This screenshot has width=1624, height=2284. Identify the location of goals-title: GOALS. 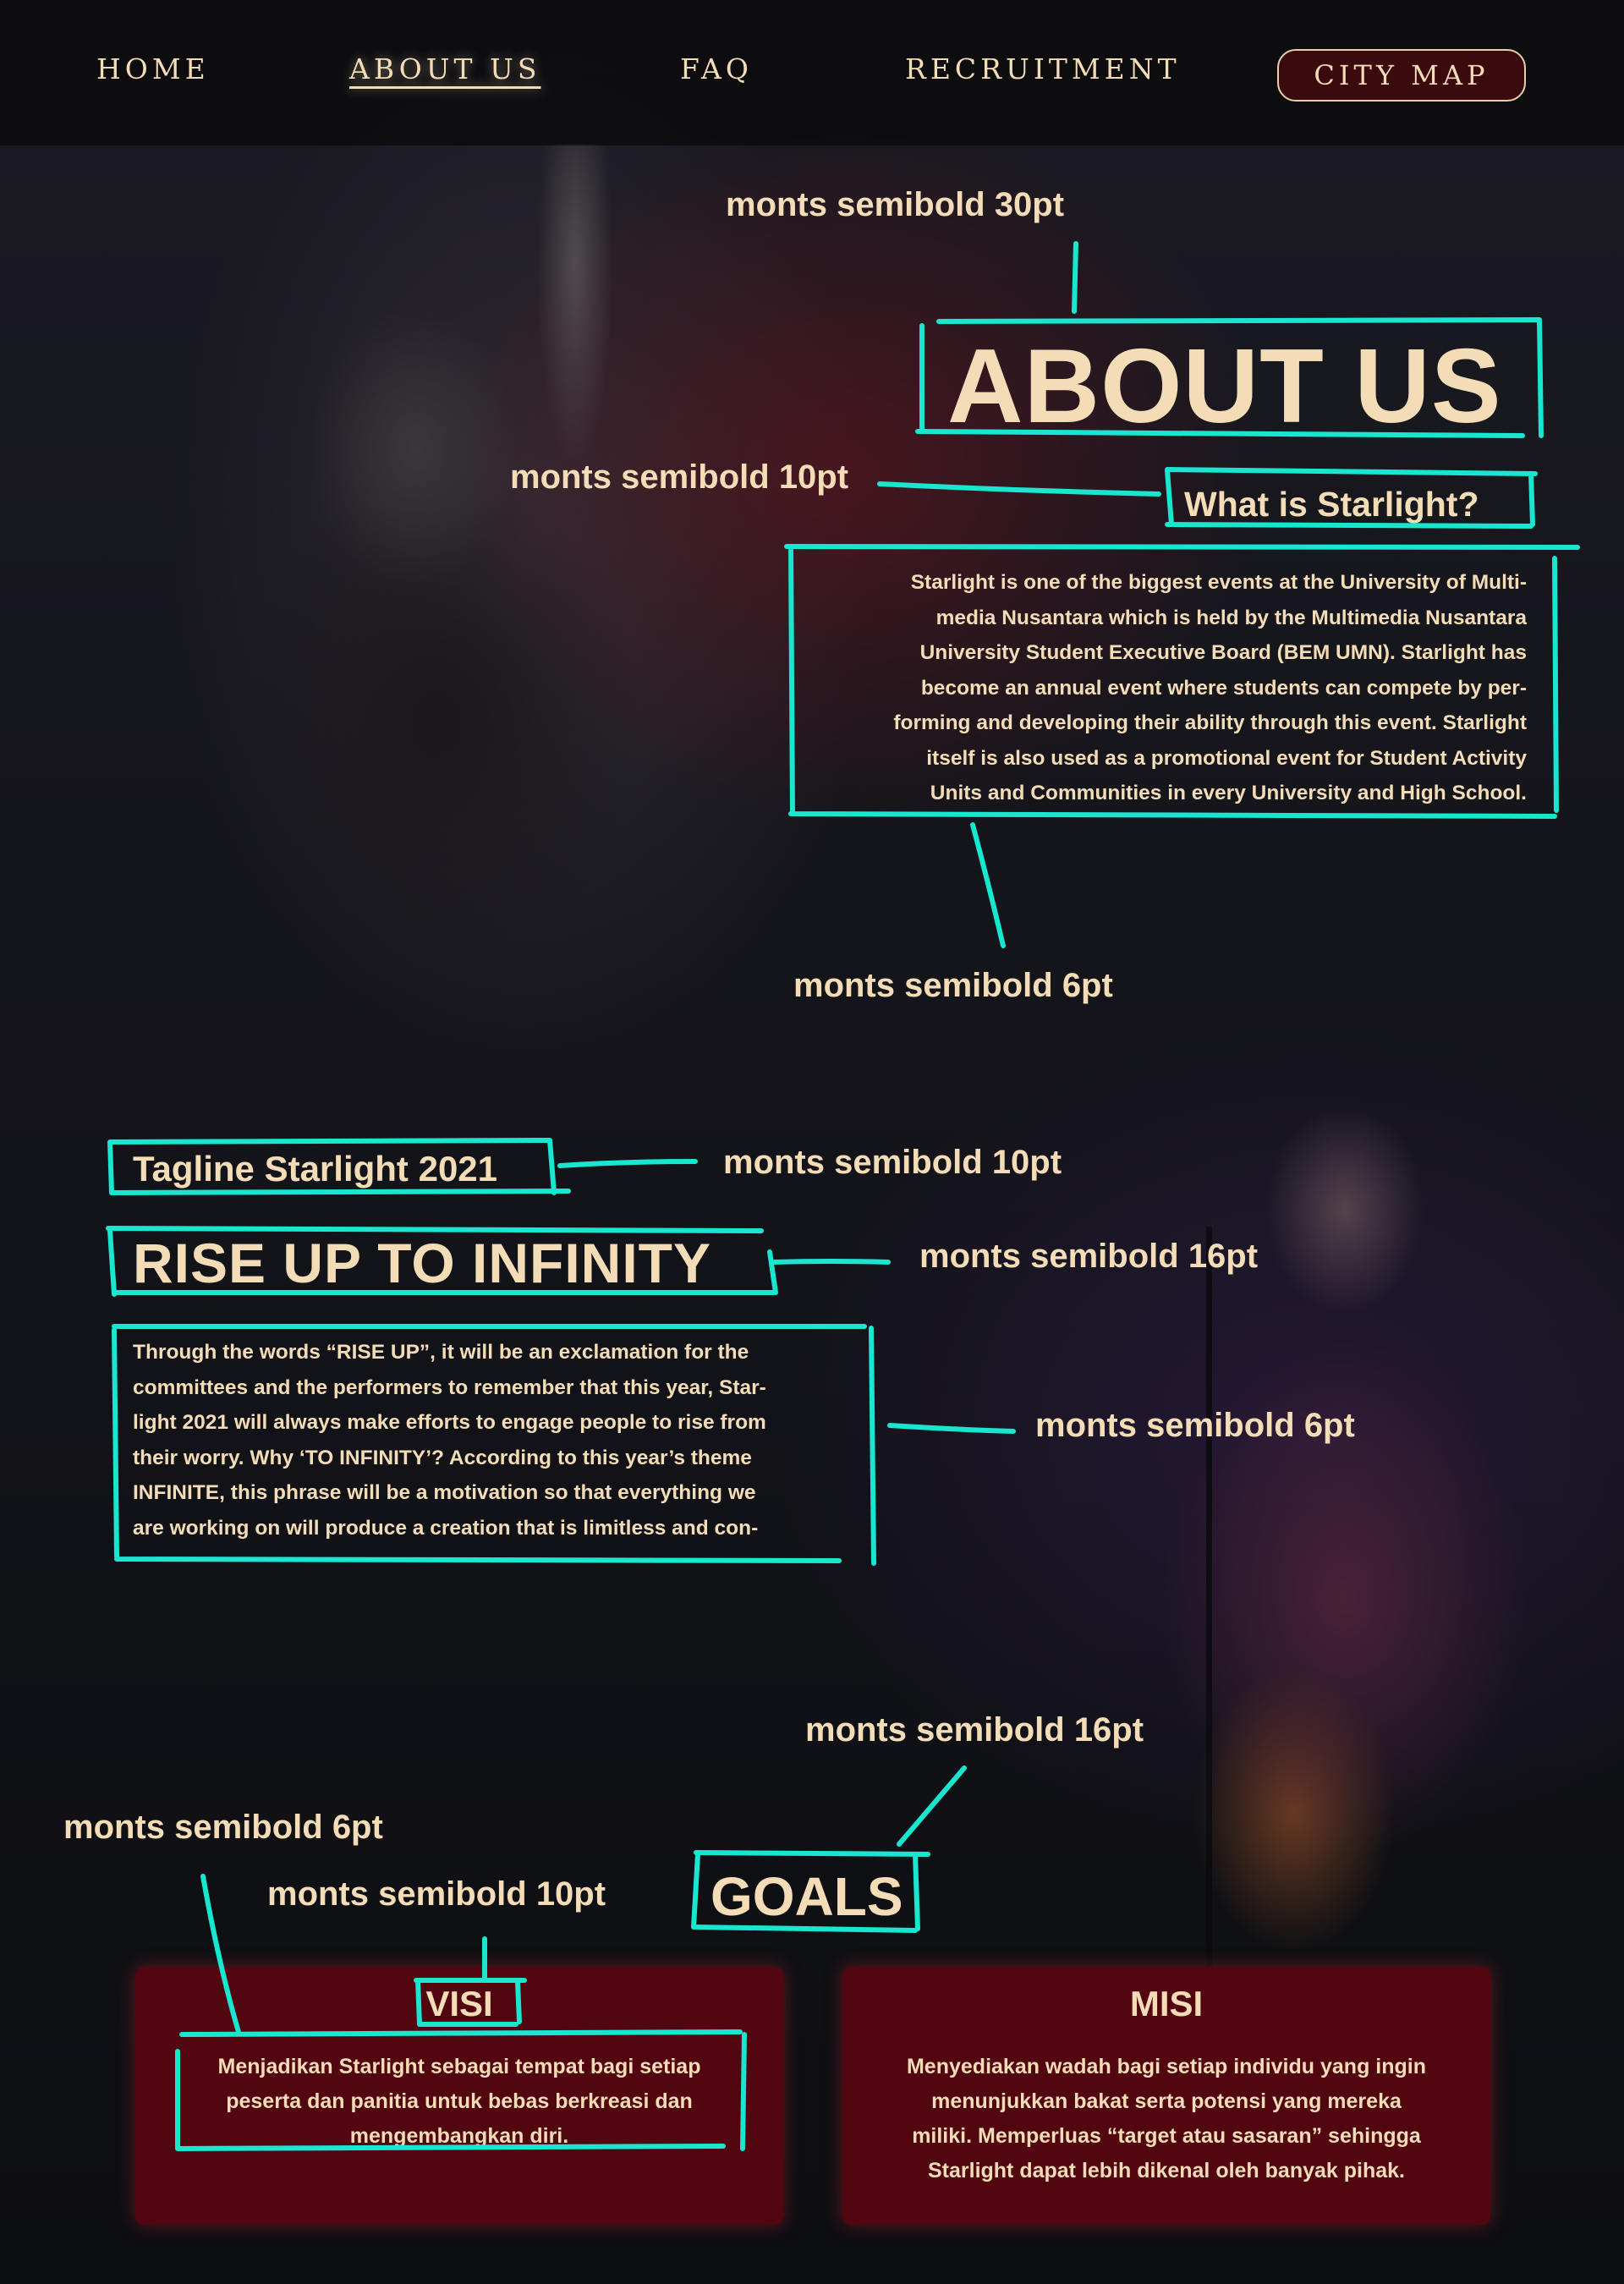
(807, 1896).